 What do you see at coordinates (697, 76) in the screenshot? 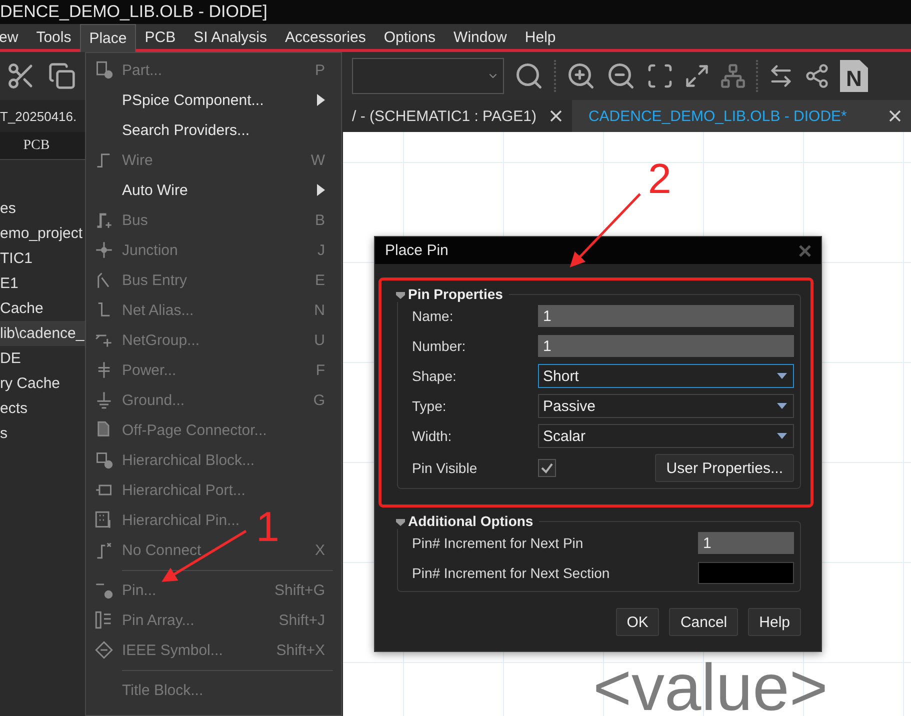
I see `zoom-all-icon` at bounding box center [697, 76].